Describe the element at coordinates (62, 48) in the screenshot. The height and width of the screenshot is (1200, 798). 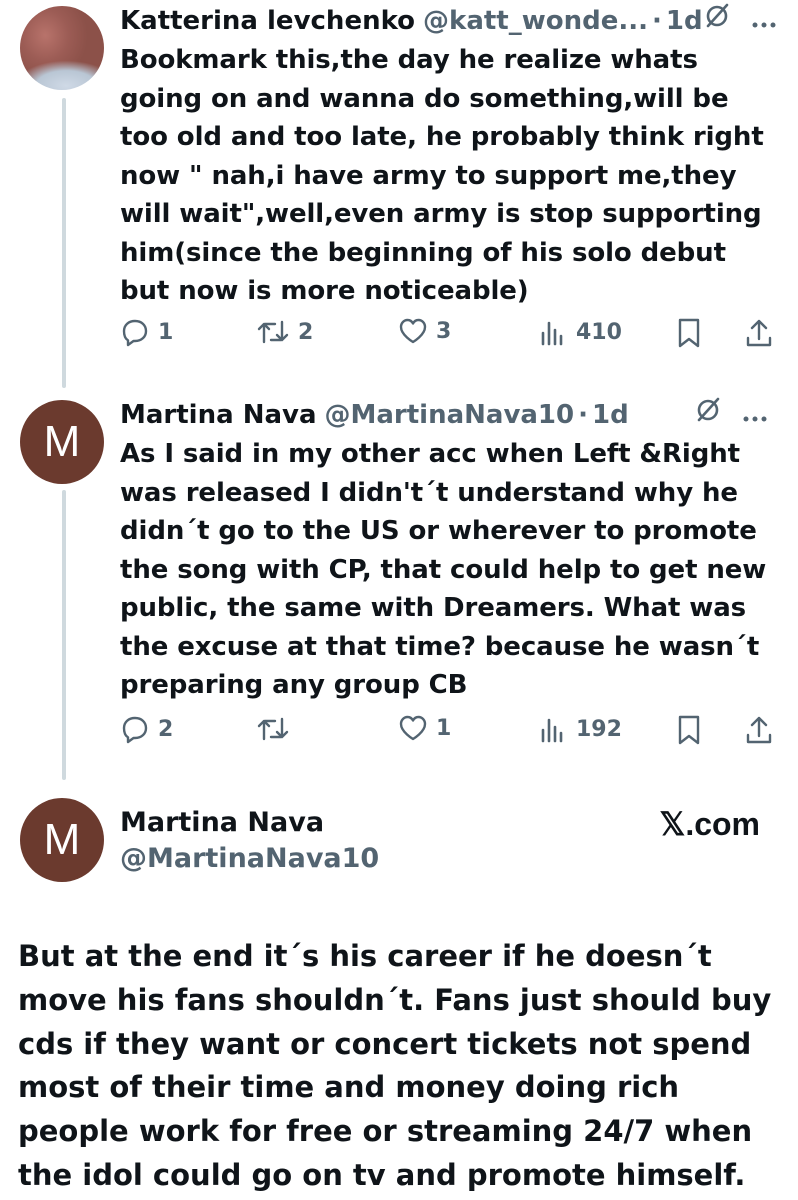
I see `avatar-katterina` at that location.